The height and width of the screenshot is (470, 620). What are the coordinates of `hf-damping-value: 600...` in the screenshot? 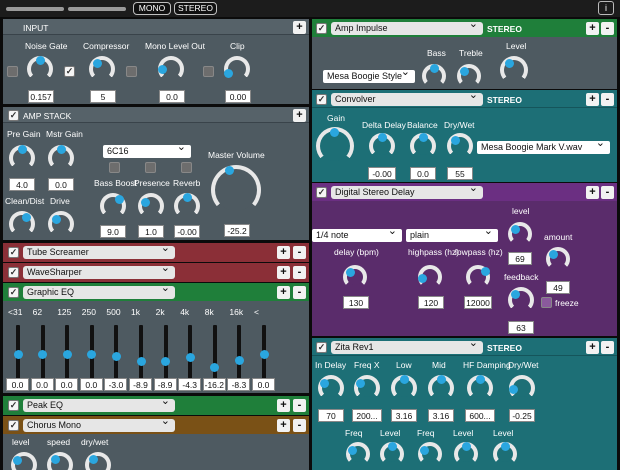 It's located at (480, 415).